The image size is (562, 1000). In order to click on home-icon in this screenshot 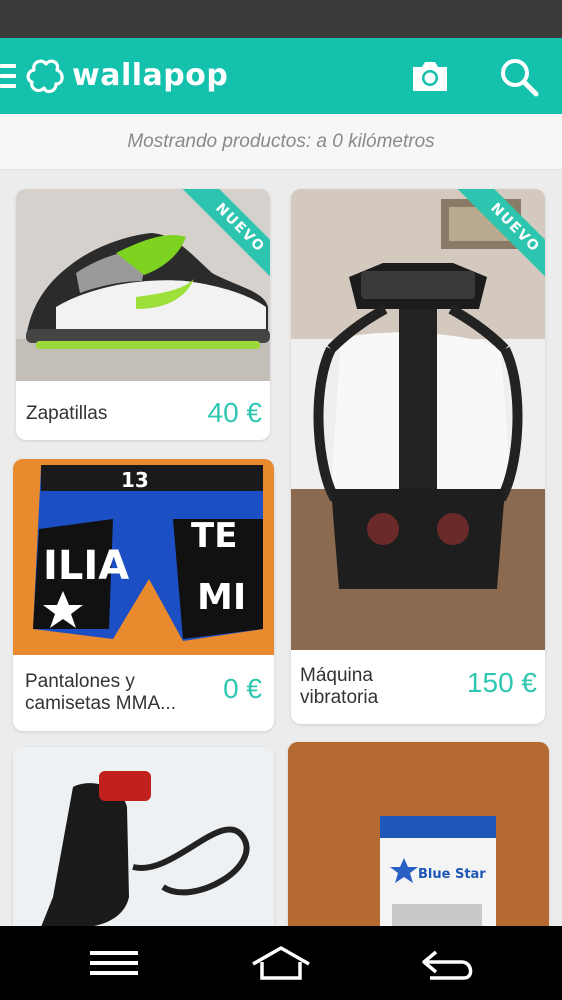, I will do `click(281, 964)`.